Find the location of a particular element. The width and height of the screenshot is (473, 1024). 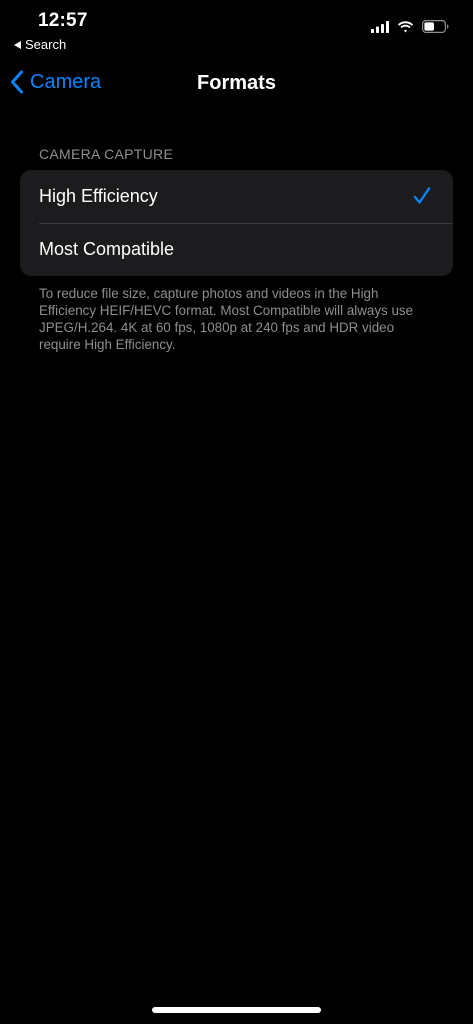

format-options-group: High Efficiency Most Compatible is located at coordinates (236, 223).